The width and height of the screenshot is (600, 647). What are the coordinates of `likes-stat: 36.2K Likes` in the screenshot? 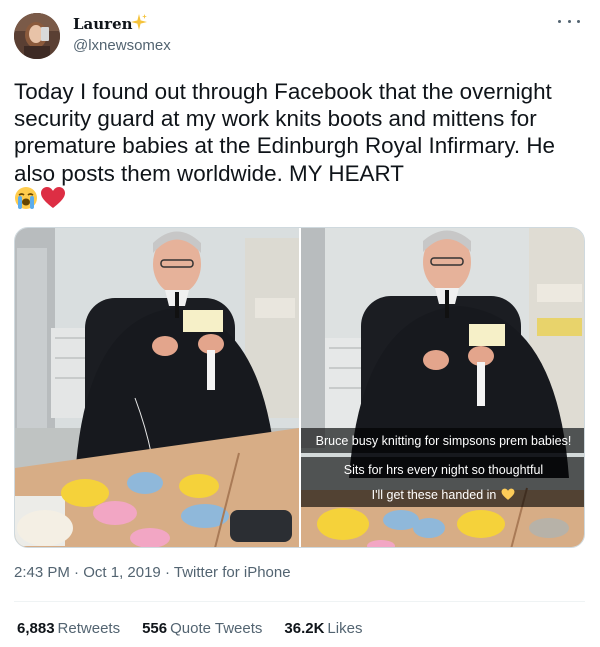 It's located at (323, 628).